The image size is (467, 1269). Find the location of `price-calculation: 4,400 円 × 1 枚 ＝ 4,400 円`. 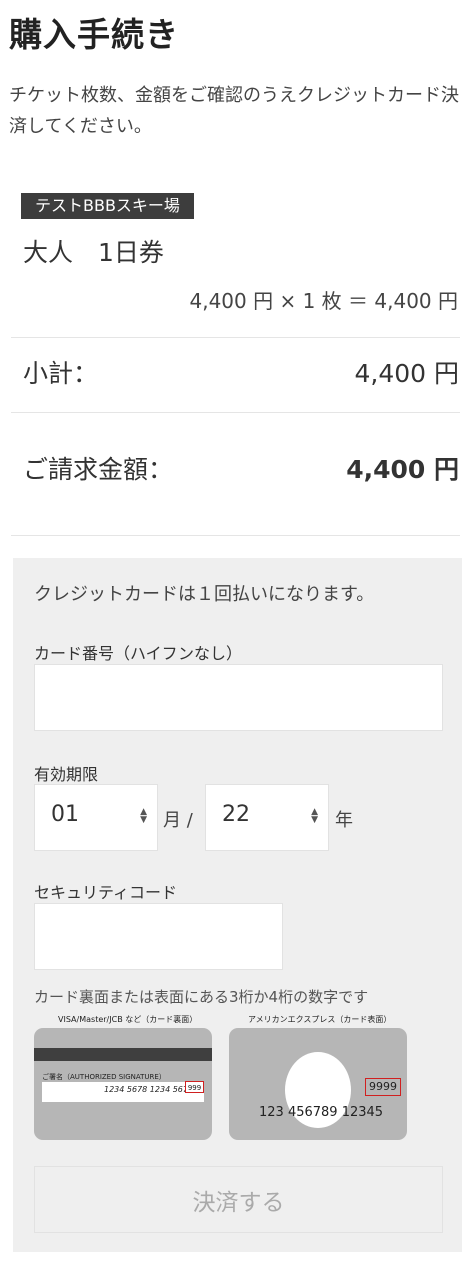

price-calculation: 4,400 円 × 1 枚 ＝ 4,400 円 is located at coordinates (324, 301).